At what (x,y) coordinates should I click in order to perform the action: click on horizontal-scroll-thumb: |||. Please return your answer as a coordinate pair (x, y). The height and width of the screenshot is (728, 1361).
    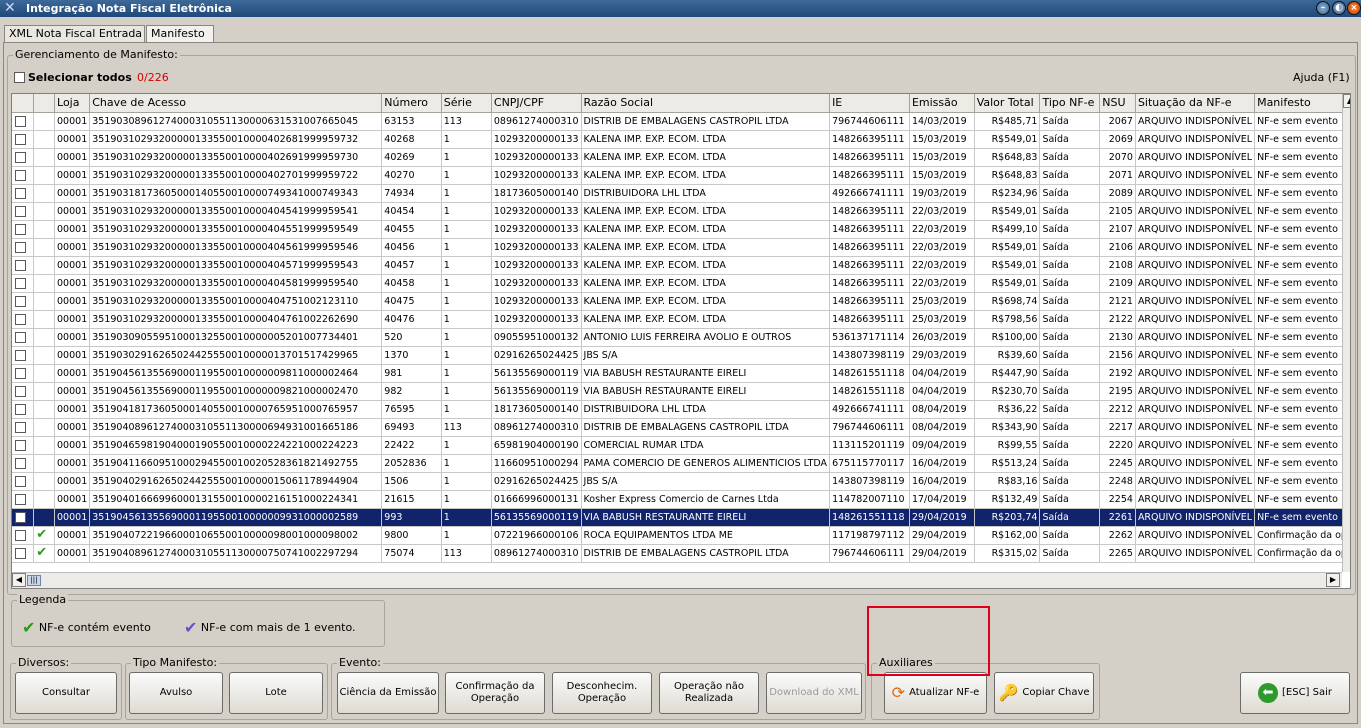
    Looking at the image, I should click on (34, 580).